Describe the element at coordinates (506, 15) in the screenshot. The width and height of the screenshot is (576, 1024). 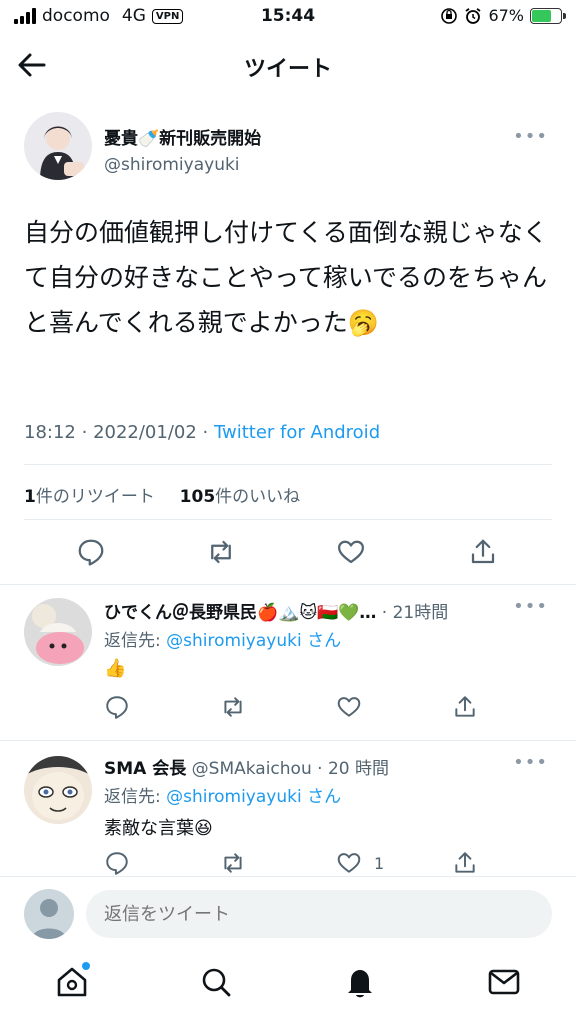
I see `battery-percent: 67%` at that location.